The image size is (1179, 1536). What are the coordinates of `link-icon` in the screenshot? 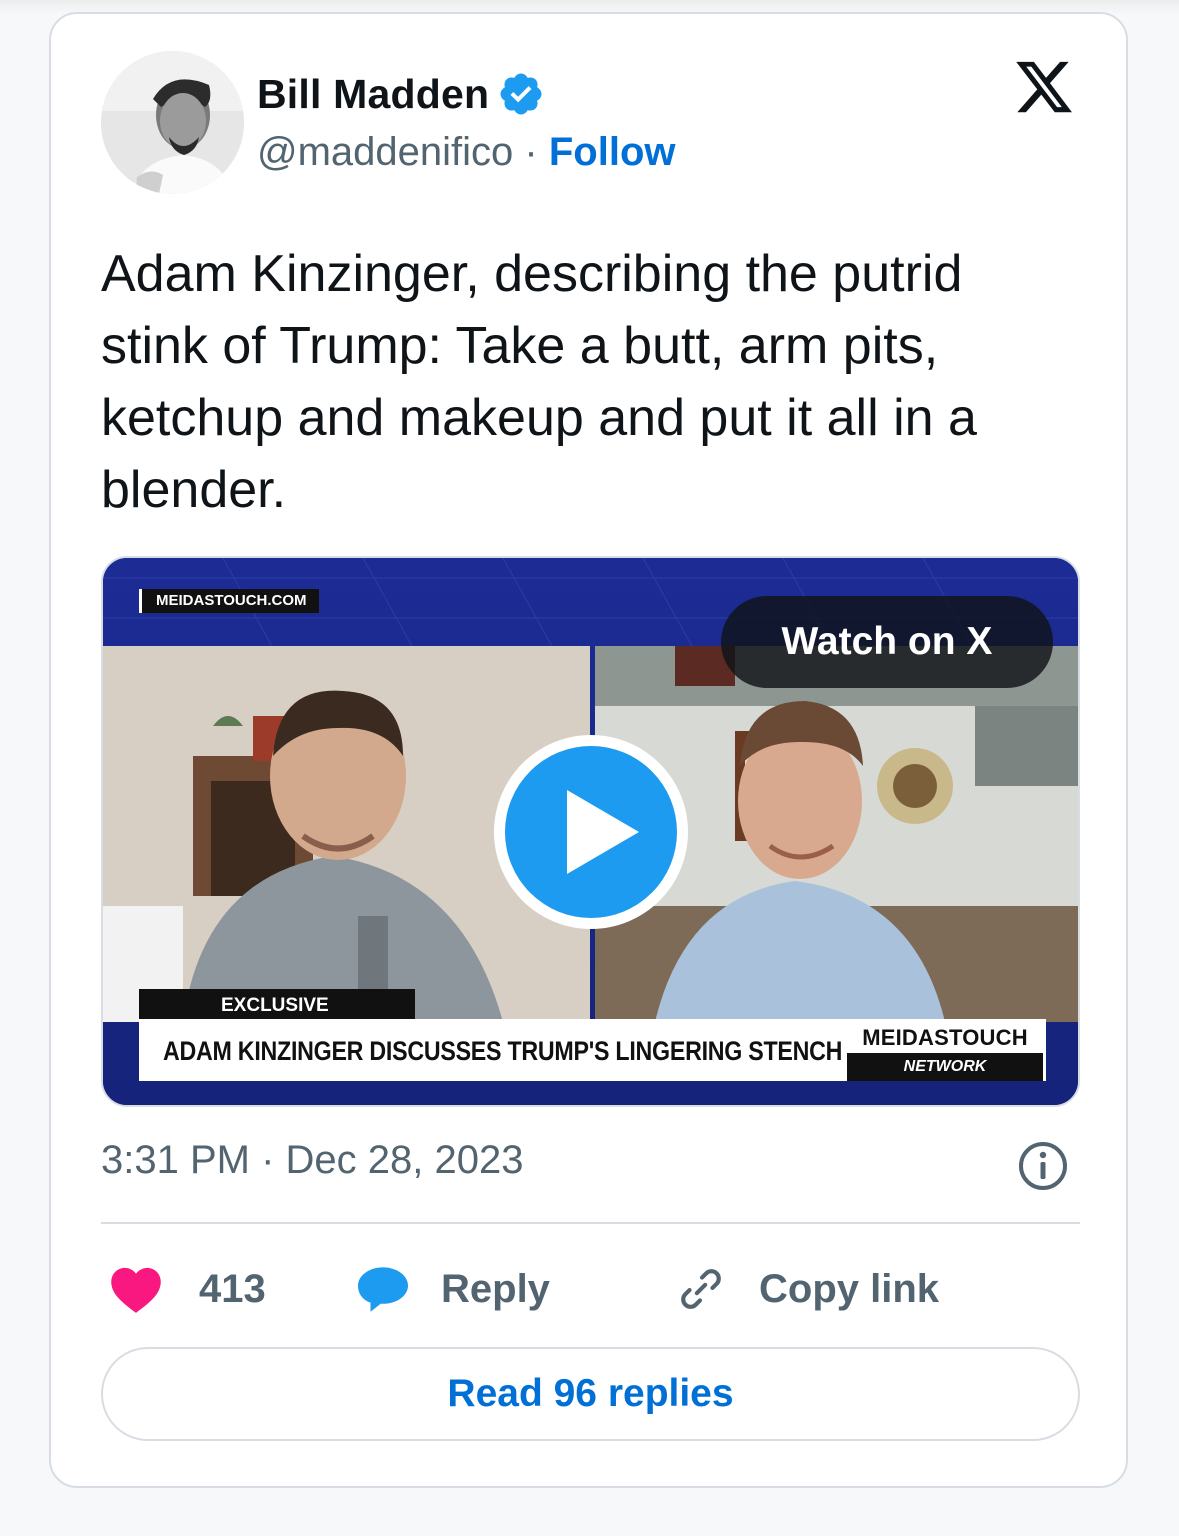 It's located at (701, 1289).